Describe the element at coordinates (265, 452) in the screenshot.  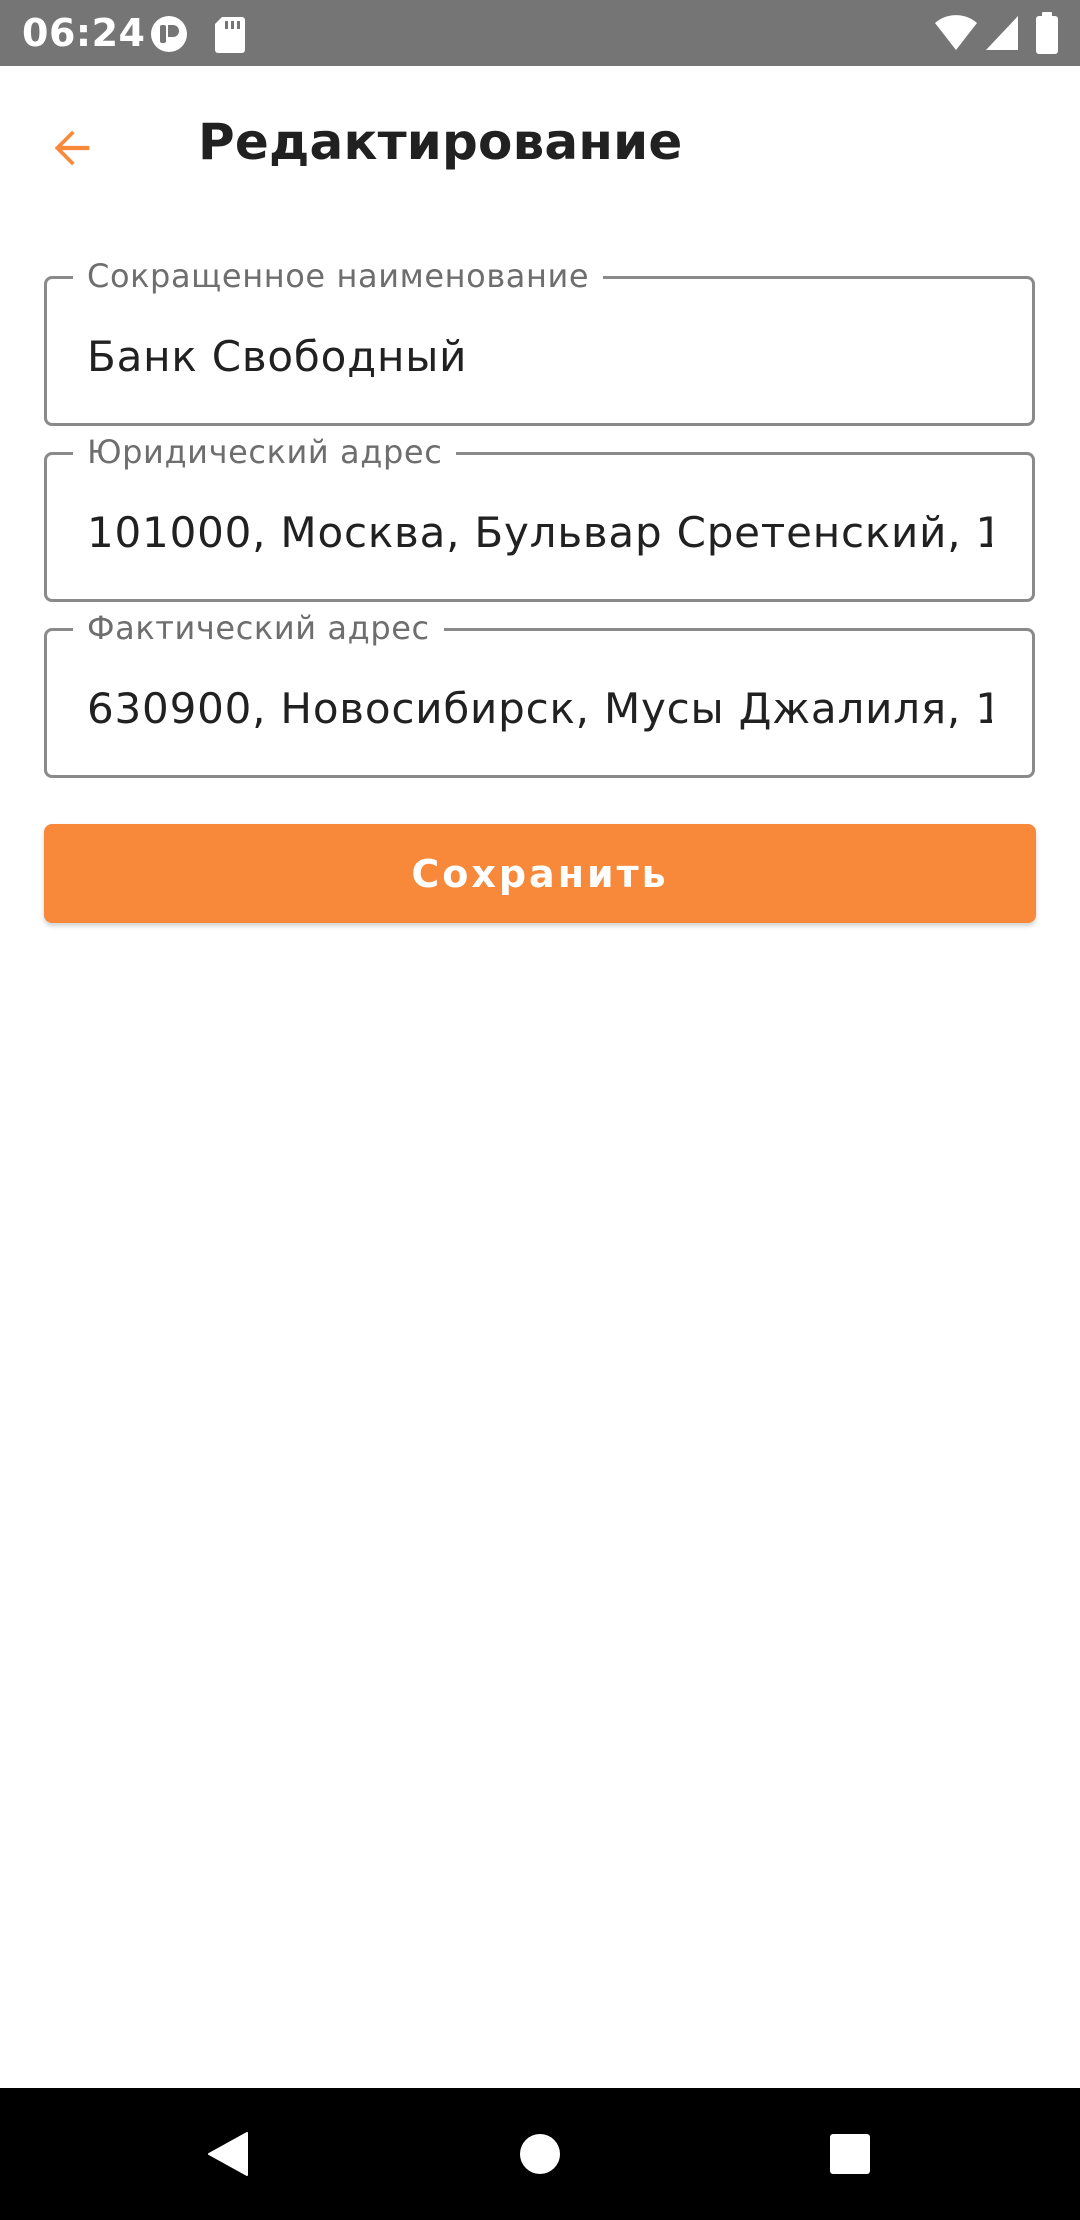
I see `legal-address-label: Юридический адрес` at that location.